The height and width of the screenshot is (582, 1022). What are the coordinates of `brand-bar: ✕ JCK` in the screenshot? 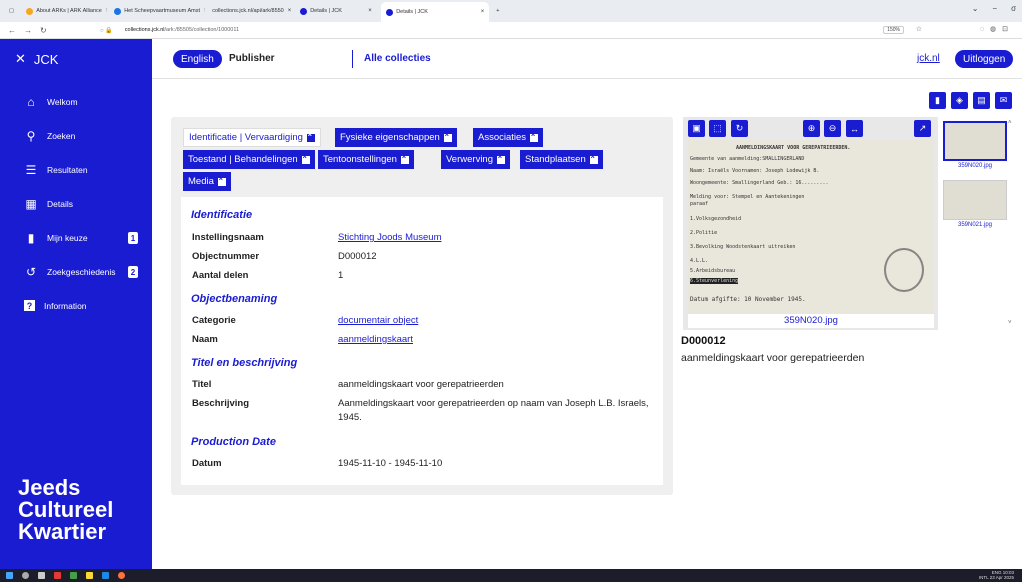 It's located at (76, 59).